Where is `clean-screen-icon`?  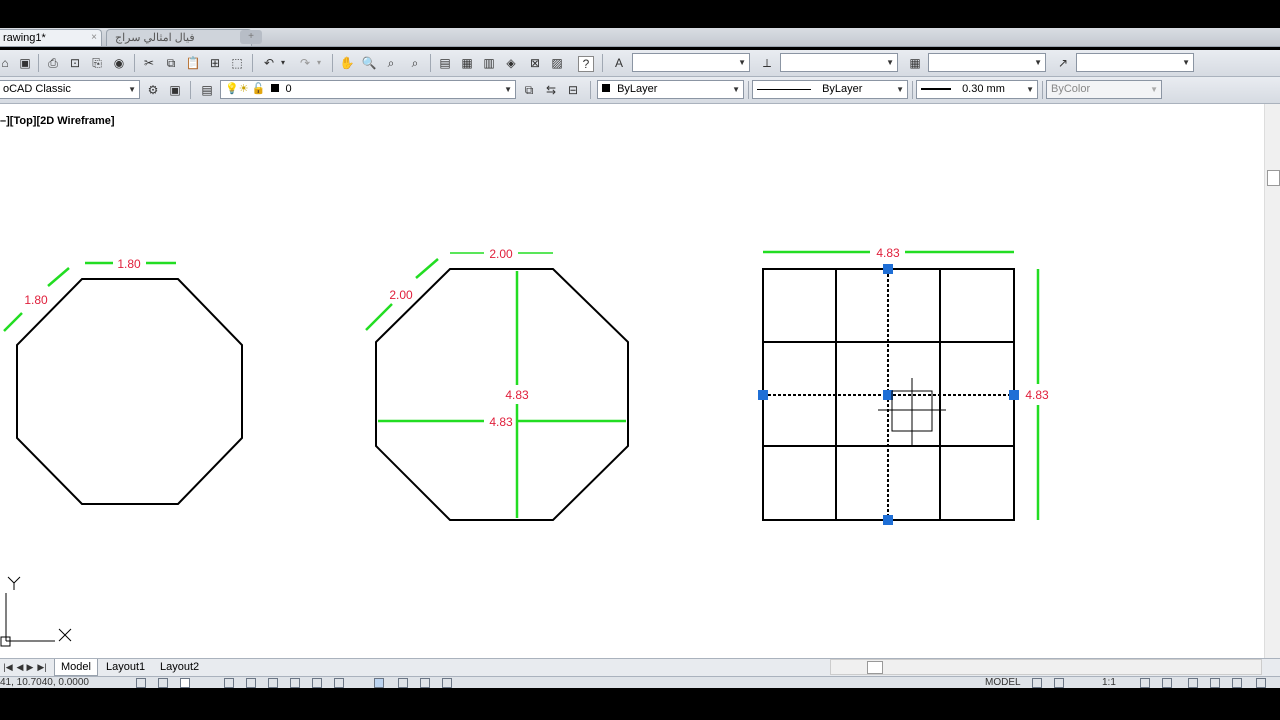 clean-screen-icon is located at coordinates (1261, 683).